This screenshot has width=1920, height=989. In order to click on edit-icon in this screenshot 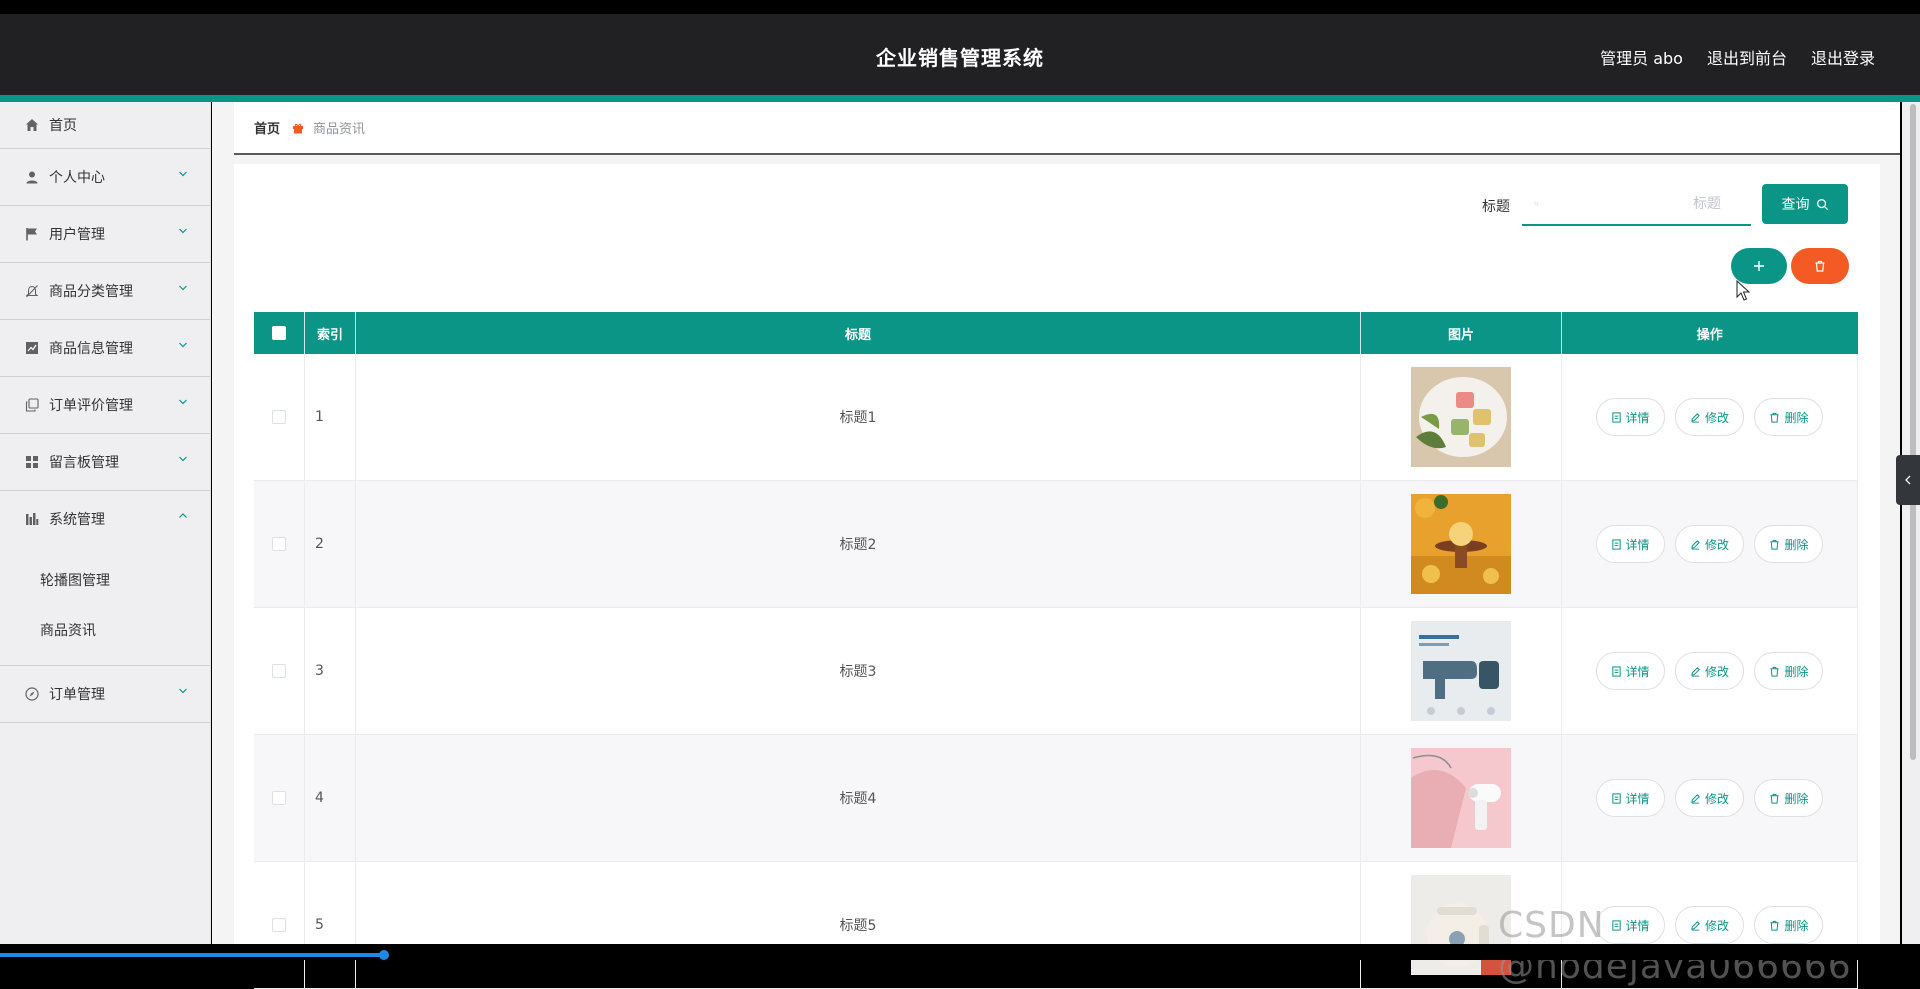, I will do `click(1695, 544)`.